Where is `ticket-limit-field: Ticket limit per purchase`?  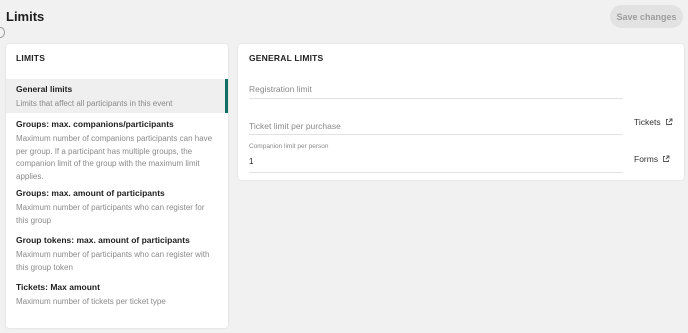 ticket-limit-field: Ticket limit per purchase is located at coordinates (436, 128).